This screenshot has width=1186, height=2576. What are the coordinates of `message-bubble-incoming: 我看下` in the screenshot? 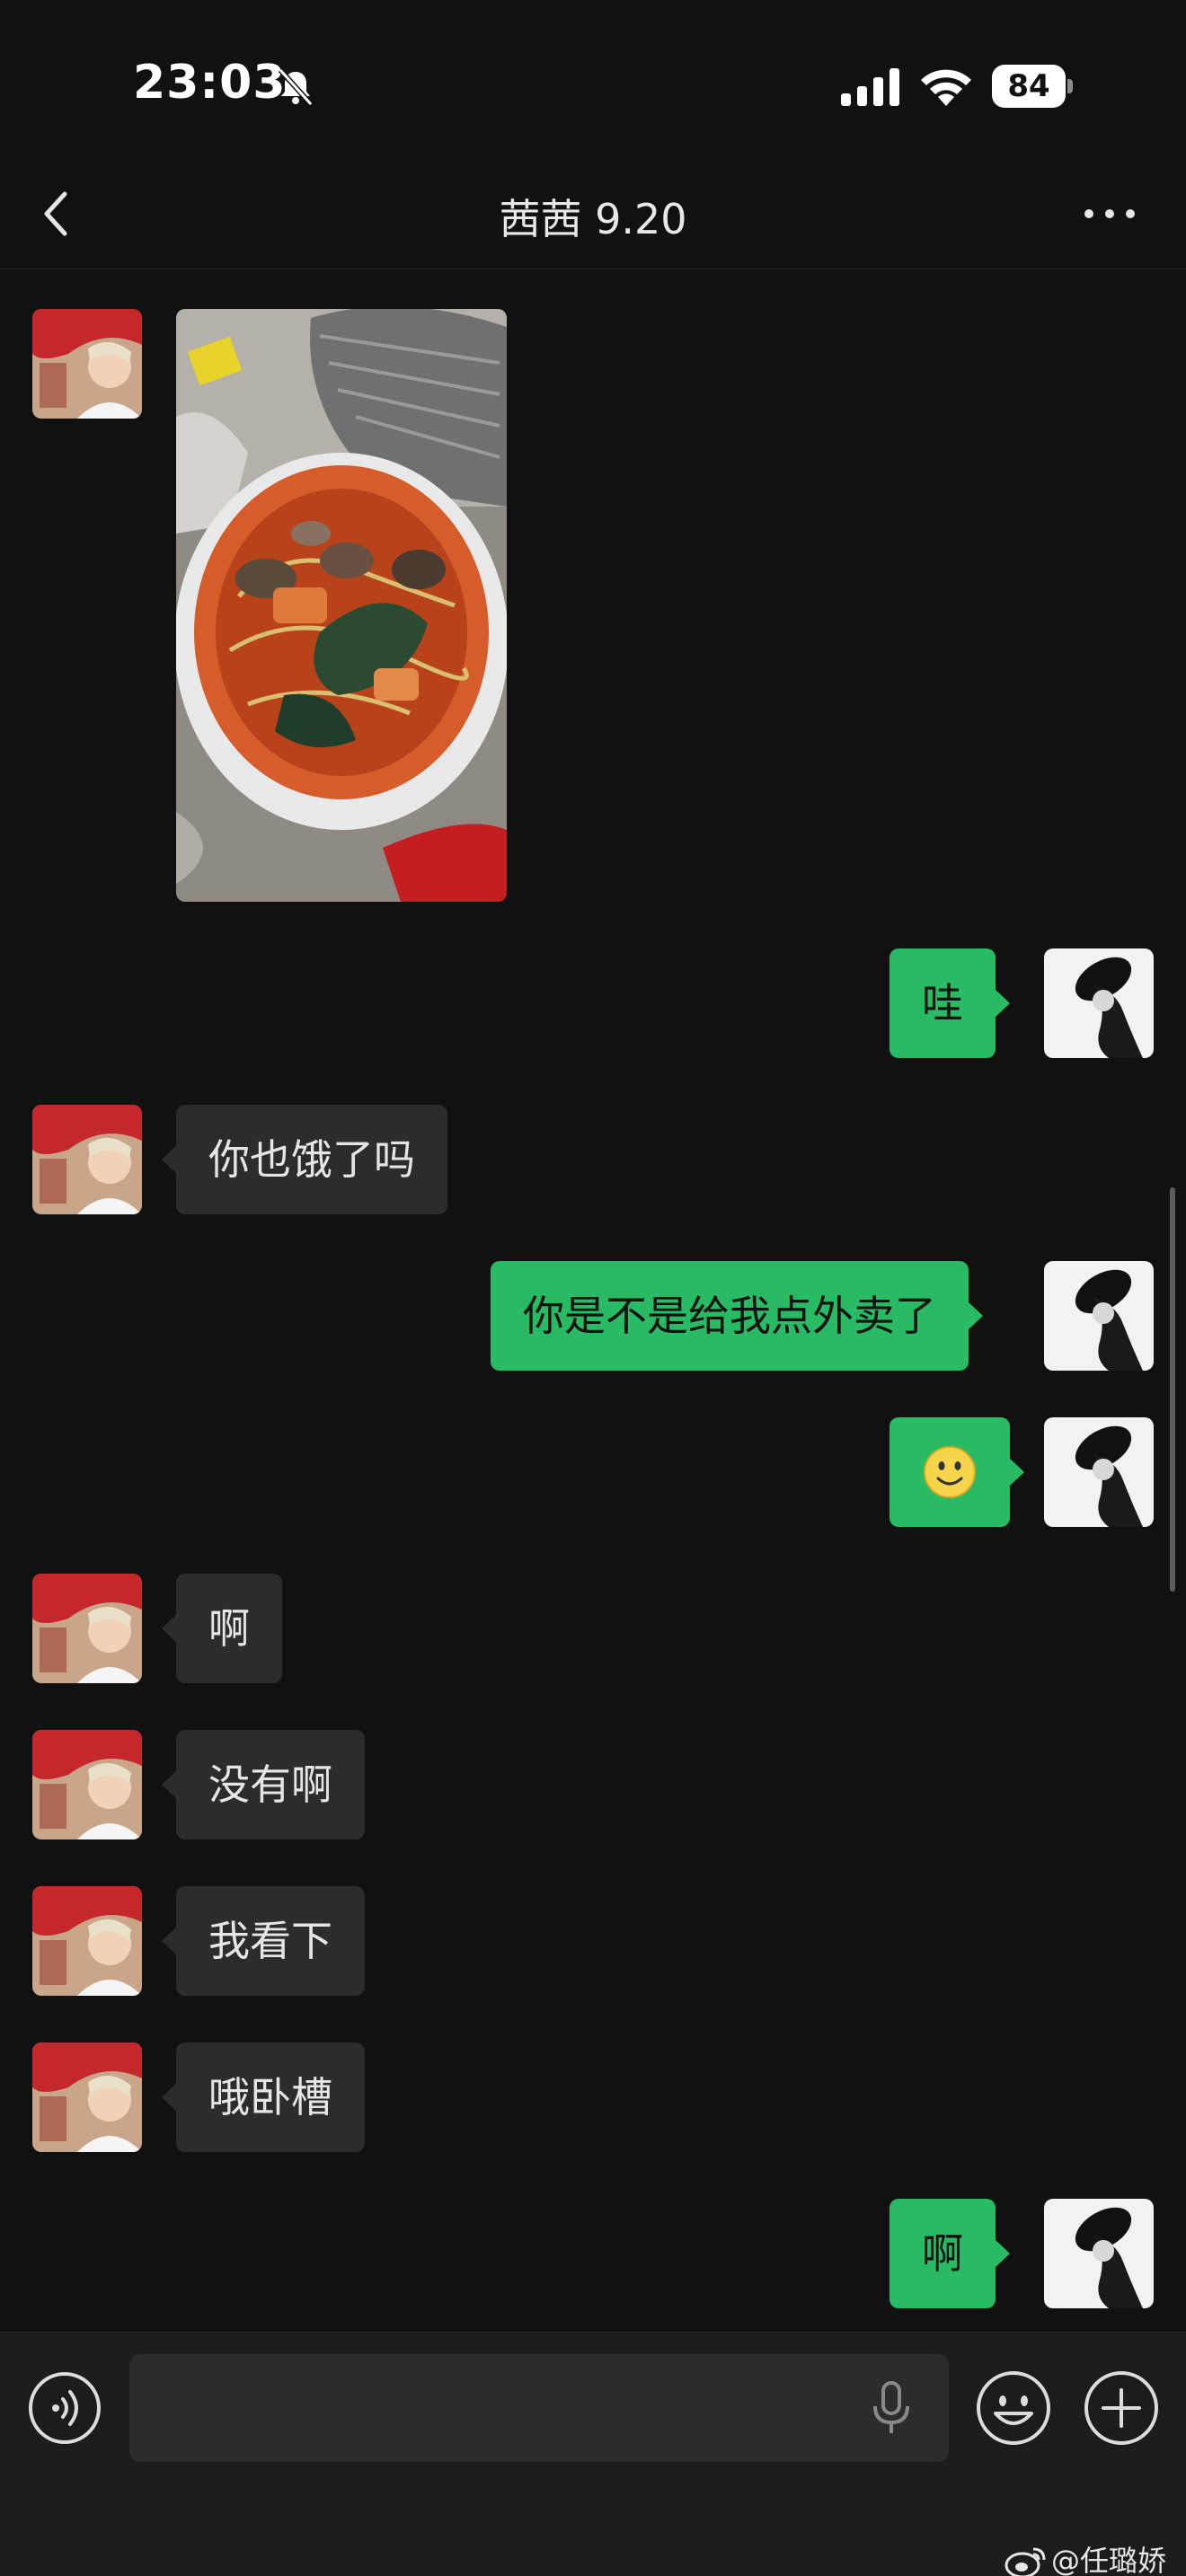 It's located at (263, 1941).